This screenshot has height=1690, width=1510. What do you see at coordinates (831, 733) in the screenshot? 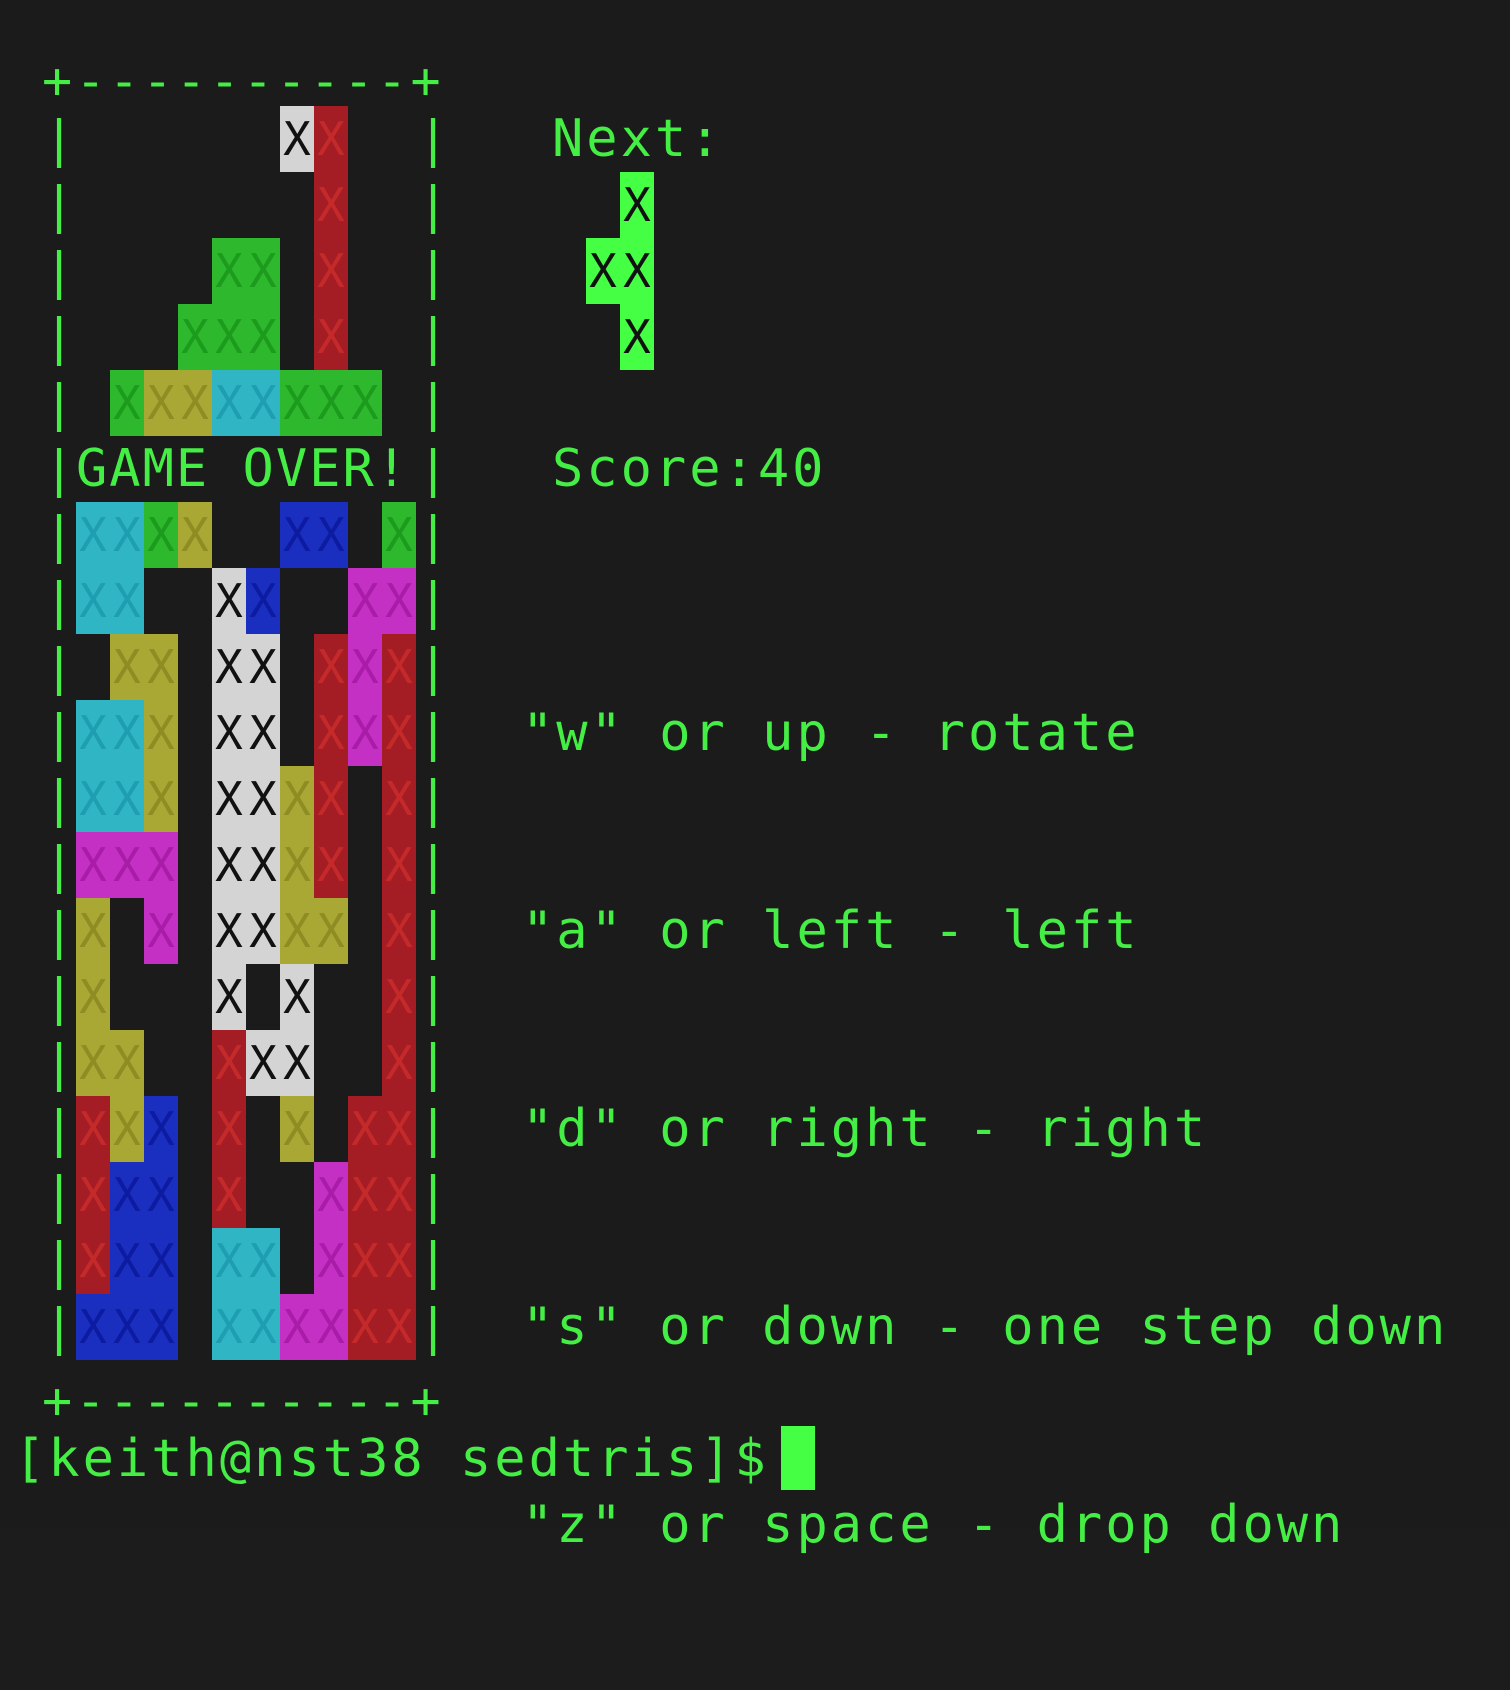
I see `control-rotate: "w" or up - rotate` at bounding box center [831, 733].